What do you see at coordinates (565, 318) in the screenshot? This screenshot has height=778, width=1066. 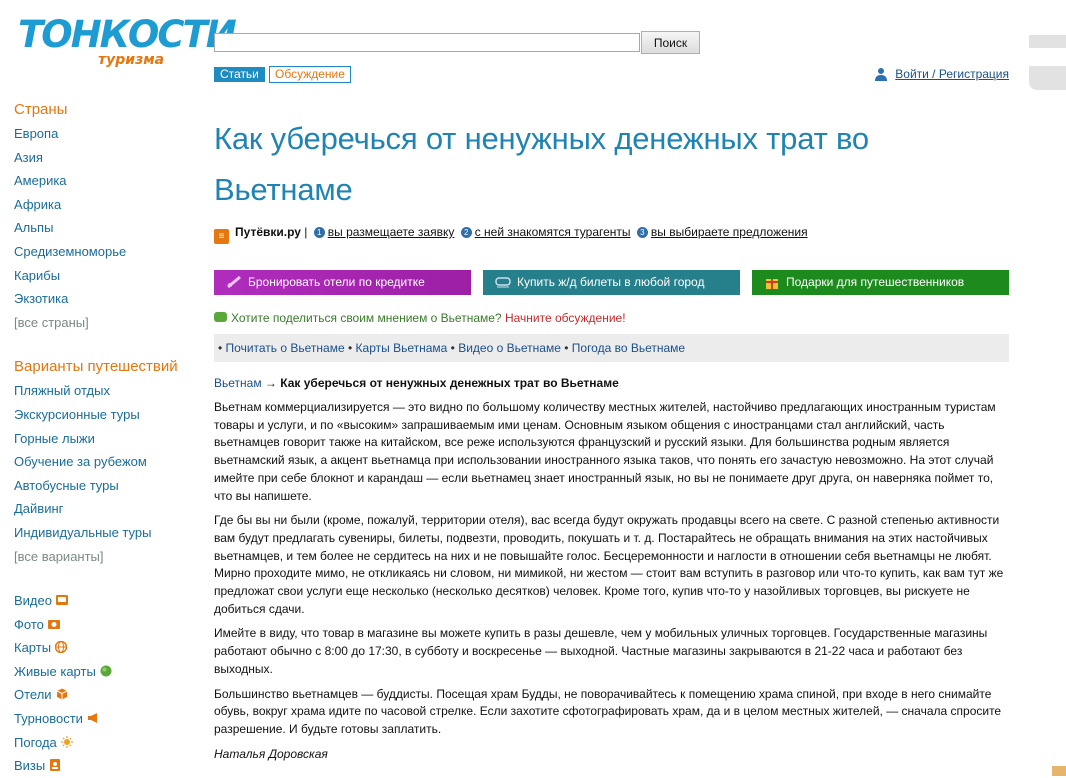 I see `start-discussion-link: Начните обсуждение!` at bounding box center [565, 318].